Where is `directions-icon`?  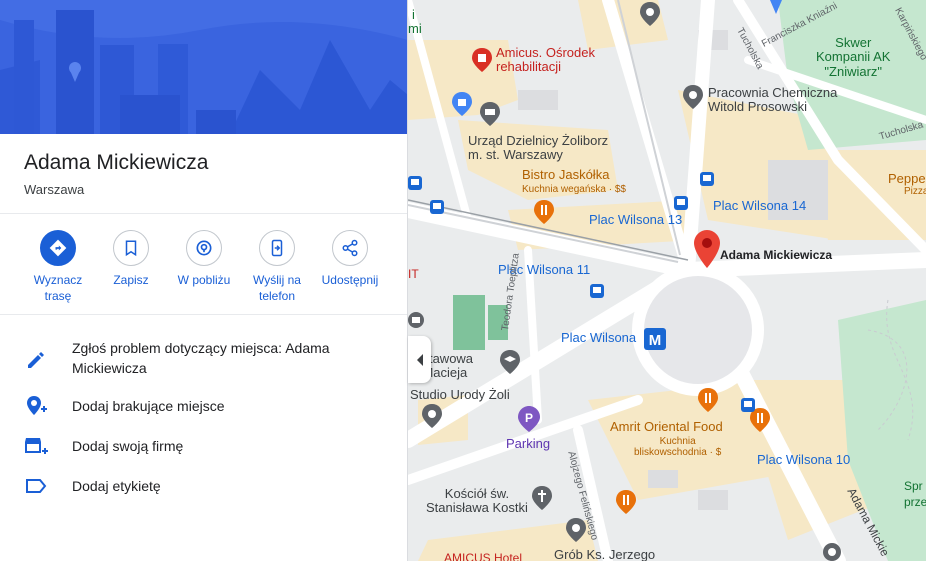
directions-icon is located at coordinates (58, 248).